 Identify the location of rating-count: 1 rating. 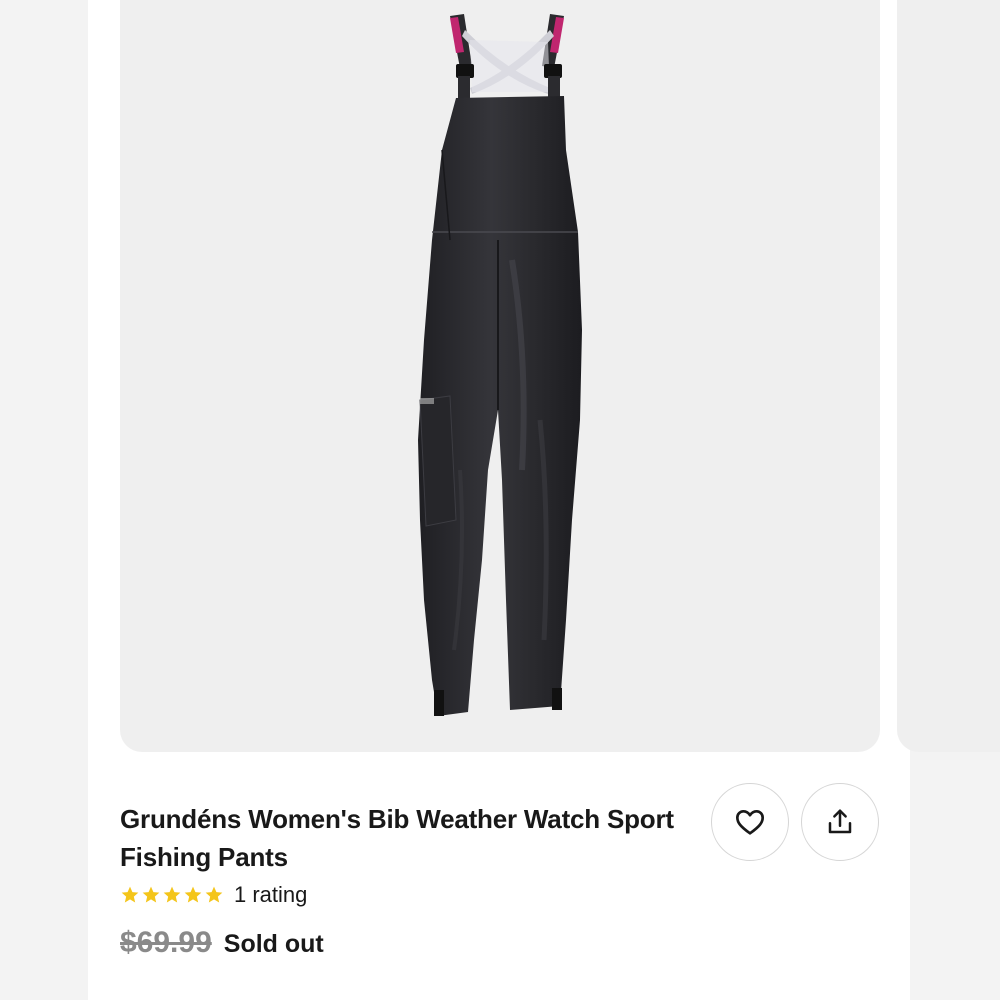
(270, 895).